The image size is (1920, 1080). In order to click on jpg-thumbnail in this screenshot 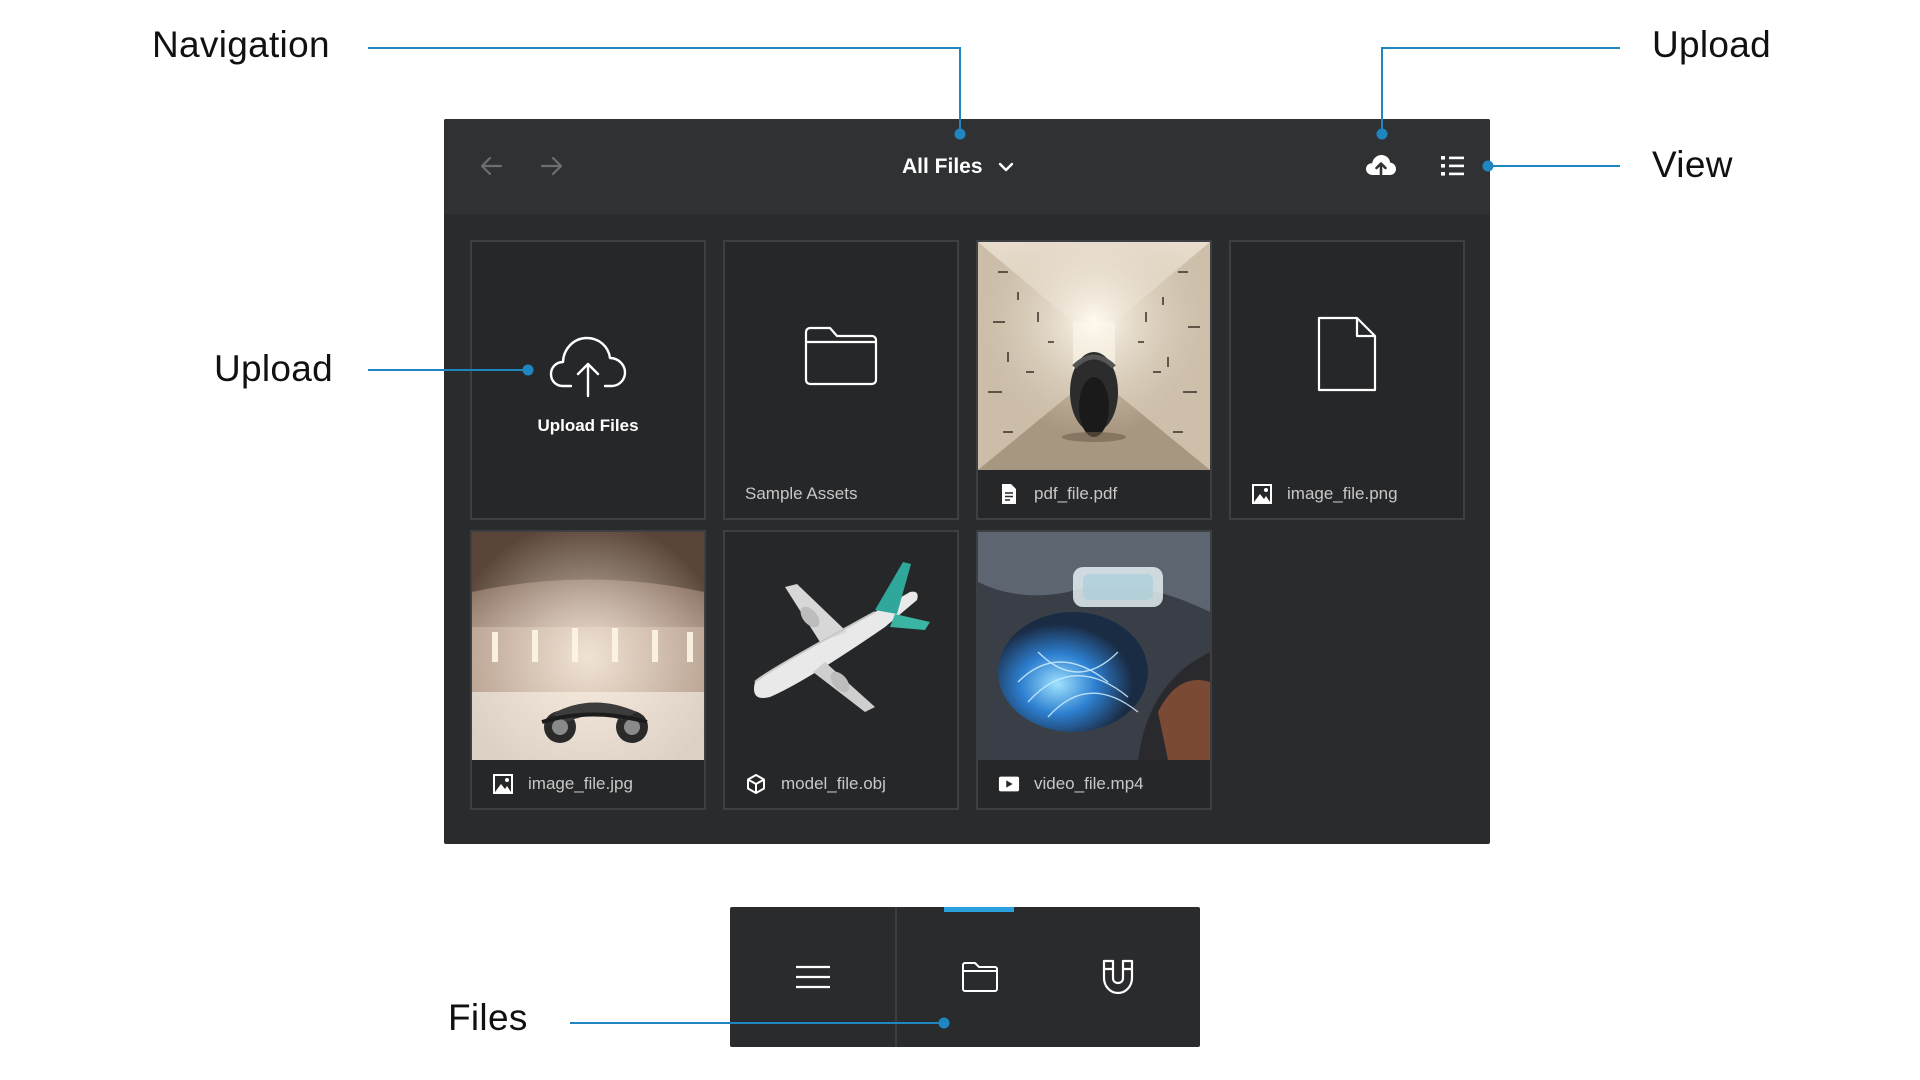, I will do `click(588, 646)`.